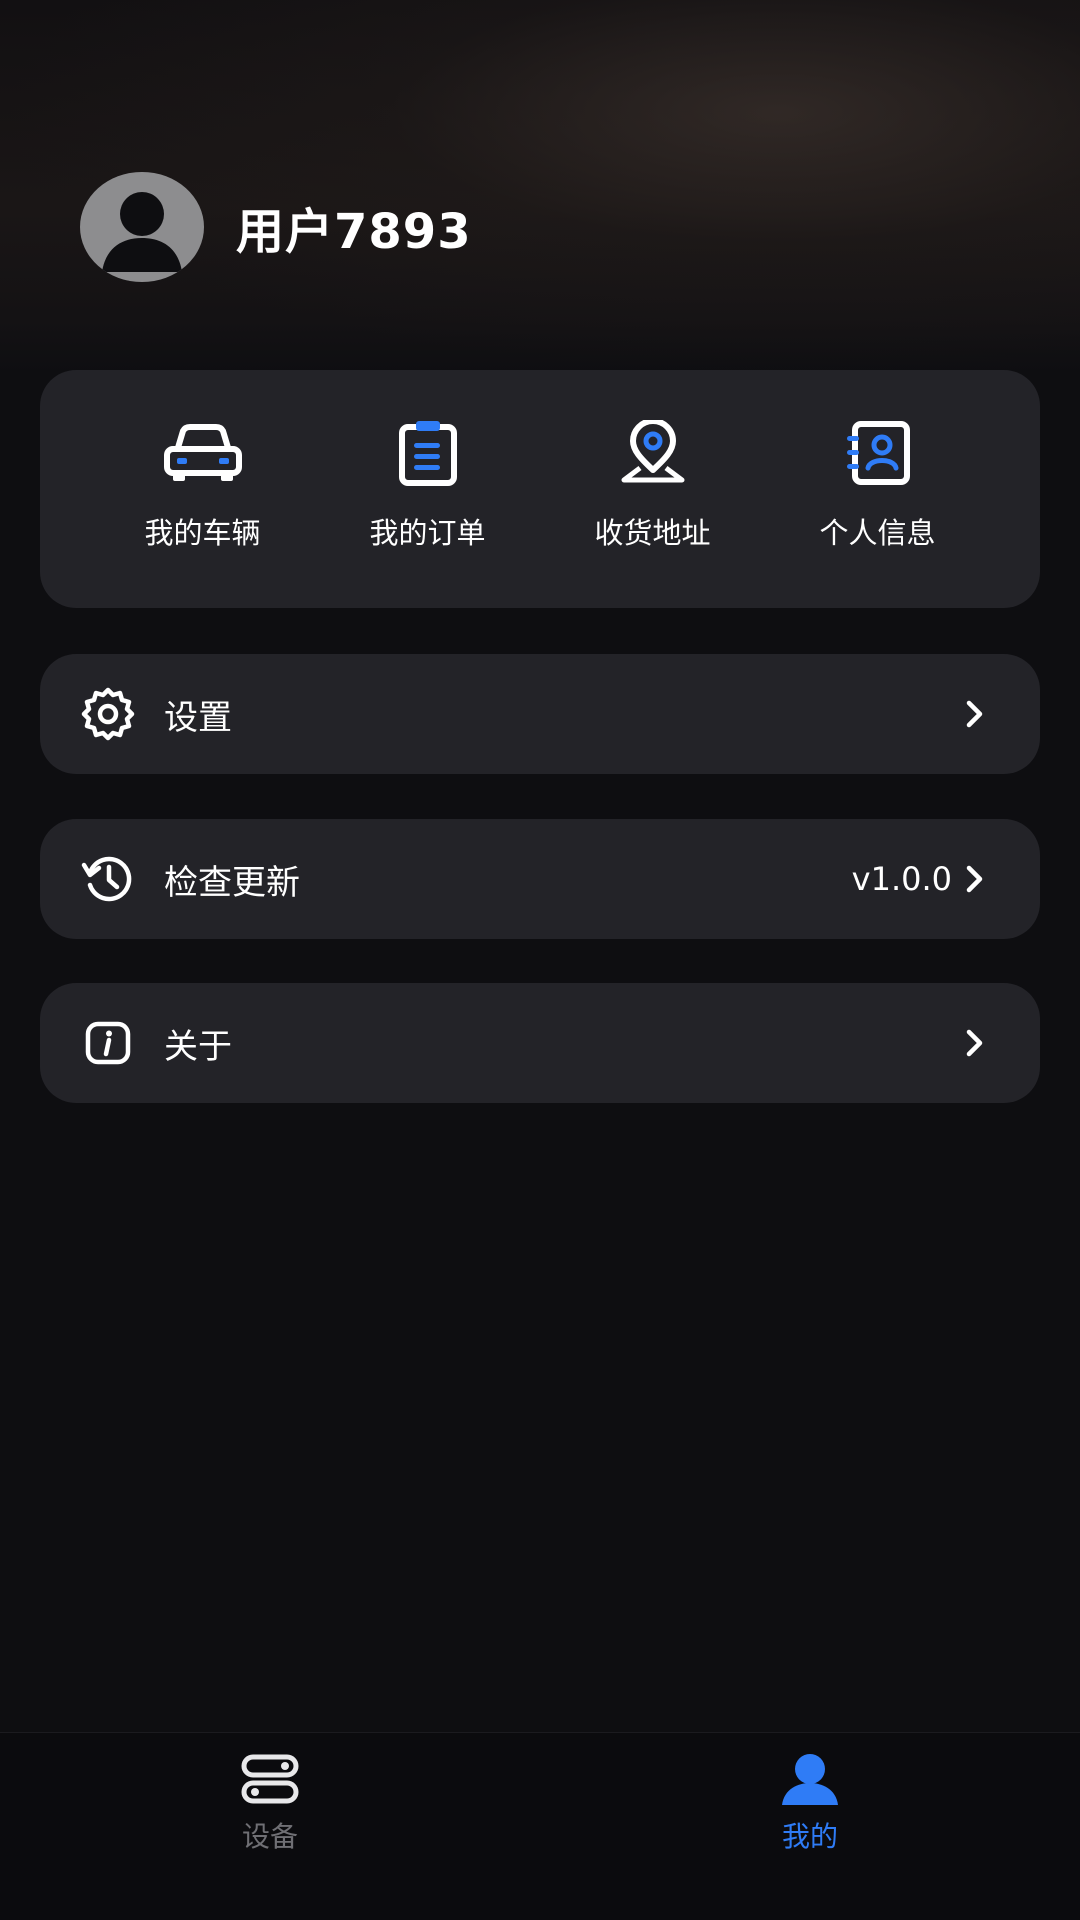 Image resolution: width=1080 pixels, height=1920 pixels. What do you see at coordinates (198, 717) in the screenshot?
I see `menu-label: 设置` at bounding box center [198, 717].